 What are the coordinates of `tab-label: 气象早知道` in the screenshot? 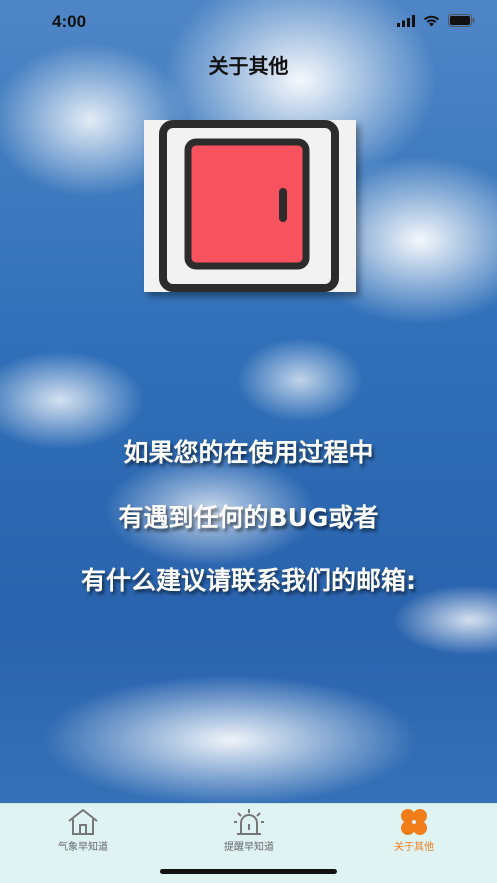 It's located at (83, 847).